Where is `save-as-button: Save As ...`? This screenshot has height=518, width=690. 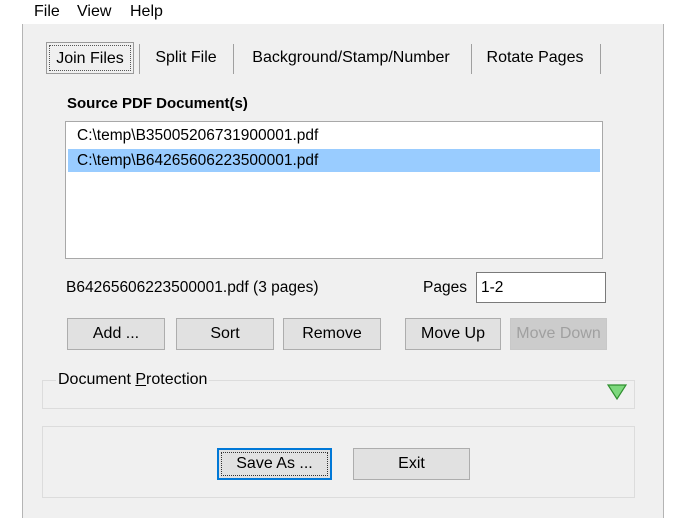 save-as-button: Save As ... is located at coordinates (274, 464).